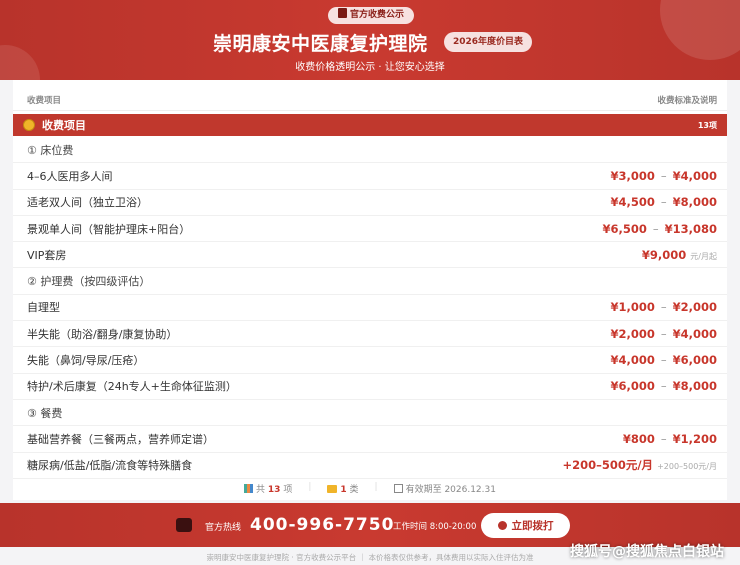  I want to click on page-title: 崇明康安中医康复护理院, so click(320, 44).